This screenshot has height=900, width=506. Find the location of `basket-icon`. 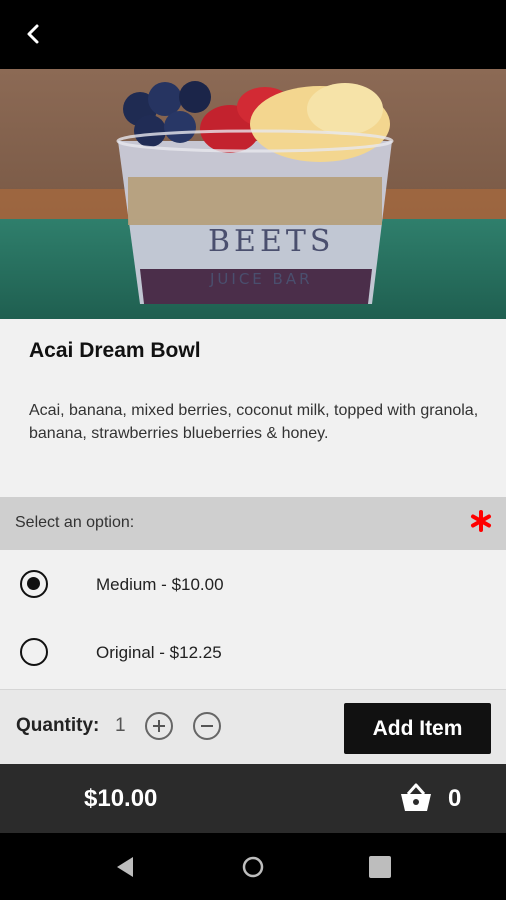

basket-icon is located at coordinates (416, 798).